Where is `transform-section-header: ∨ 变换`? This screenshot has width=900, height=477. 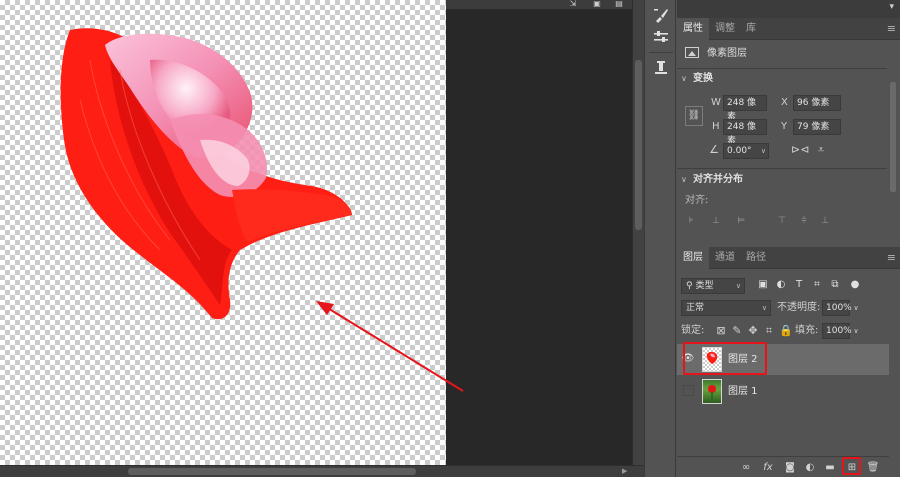 transform-section-header: ∨ 变换 is located at coordinates (697, 79).